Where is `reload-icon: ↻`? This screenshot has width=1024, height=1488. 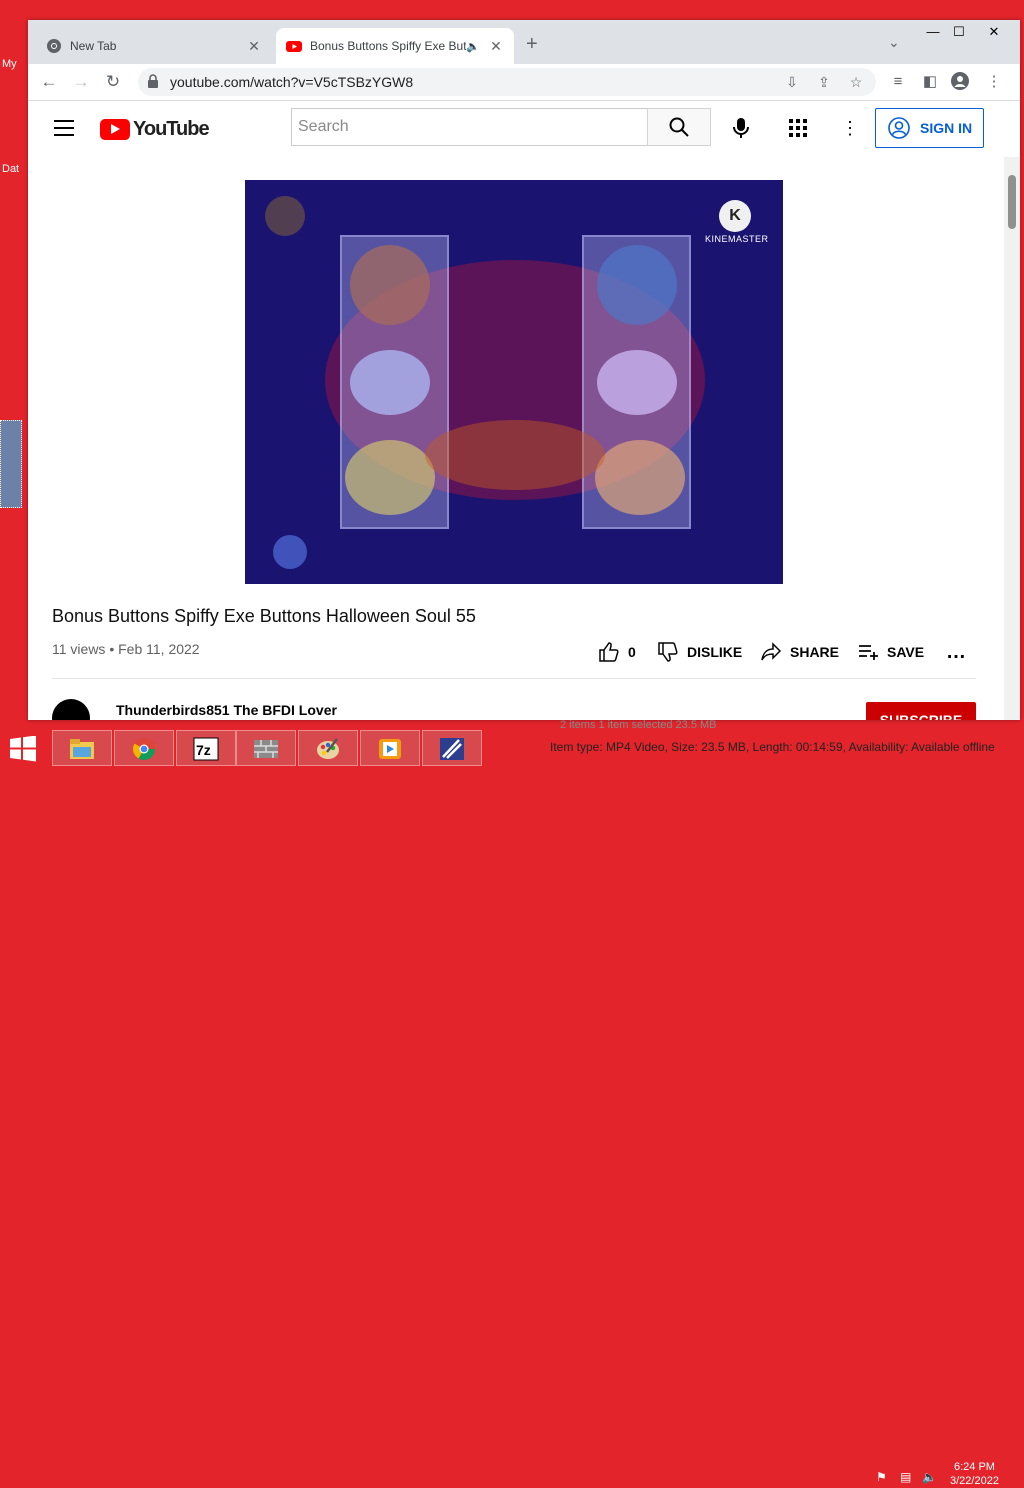
reload-icon: ↻ is located at coordinates (113, 82).